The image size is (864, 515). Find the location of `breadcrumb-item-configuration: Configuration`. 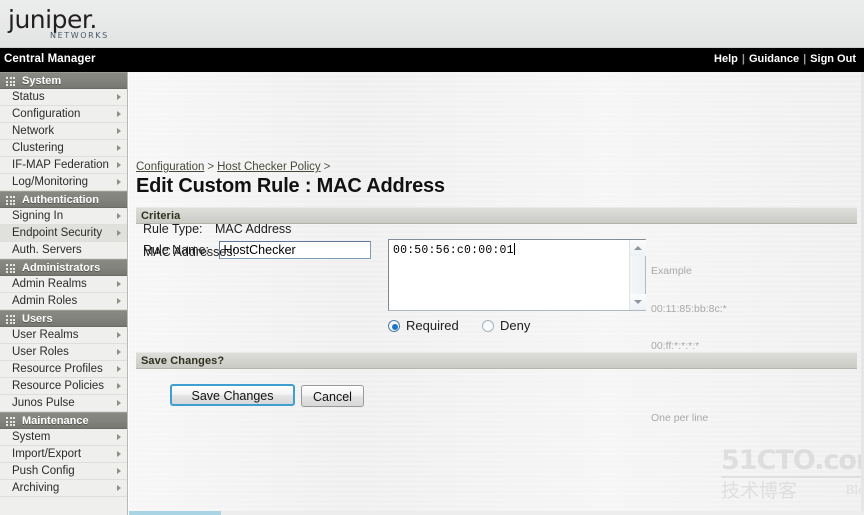

breadcrumb-item-configuration: Configuration is located at coordinates (170, 167).